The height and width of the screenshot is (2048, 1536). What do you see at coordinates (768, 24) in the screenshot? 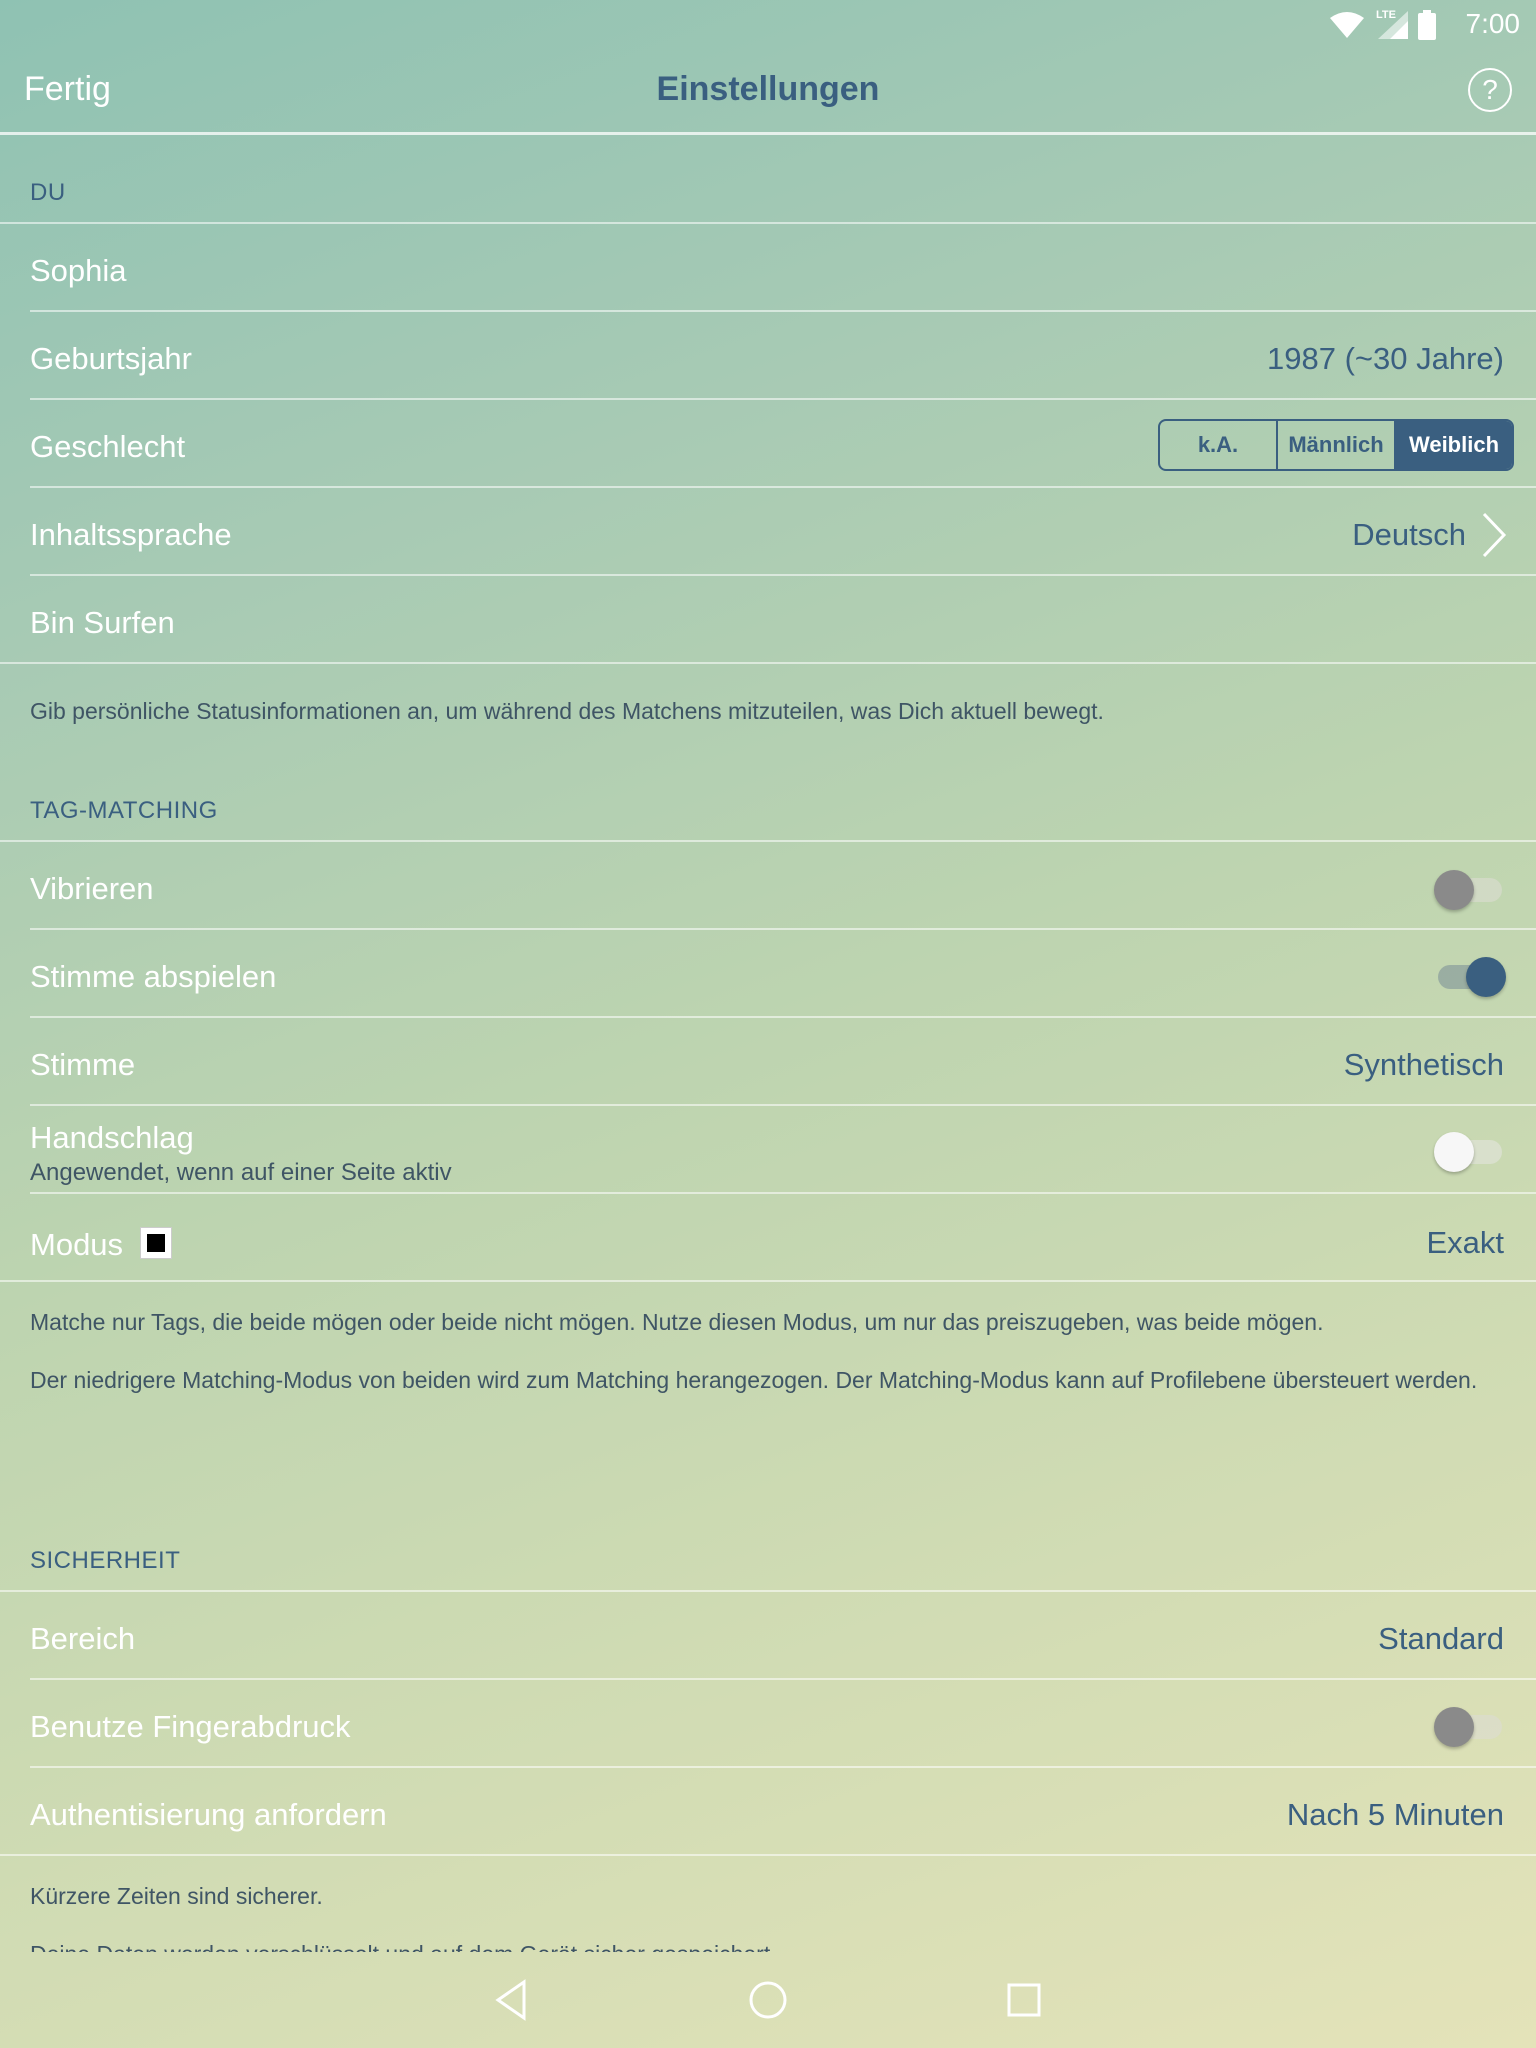
I see `status-bar: LTE 7:00` at bounding box center [768, 24].